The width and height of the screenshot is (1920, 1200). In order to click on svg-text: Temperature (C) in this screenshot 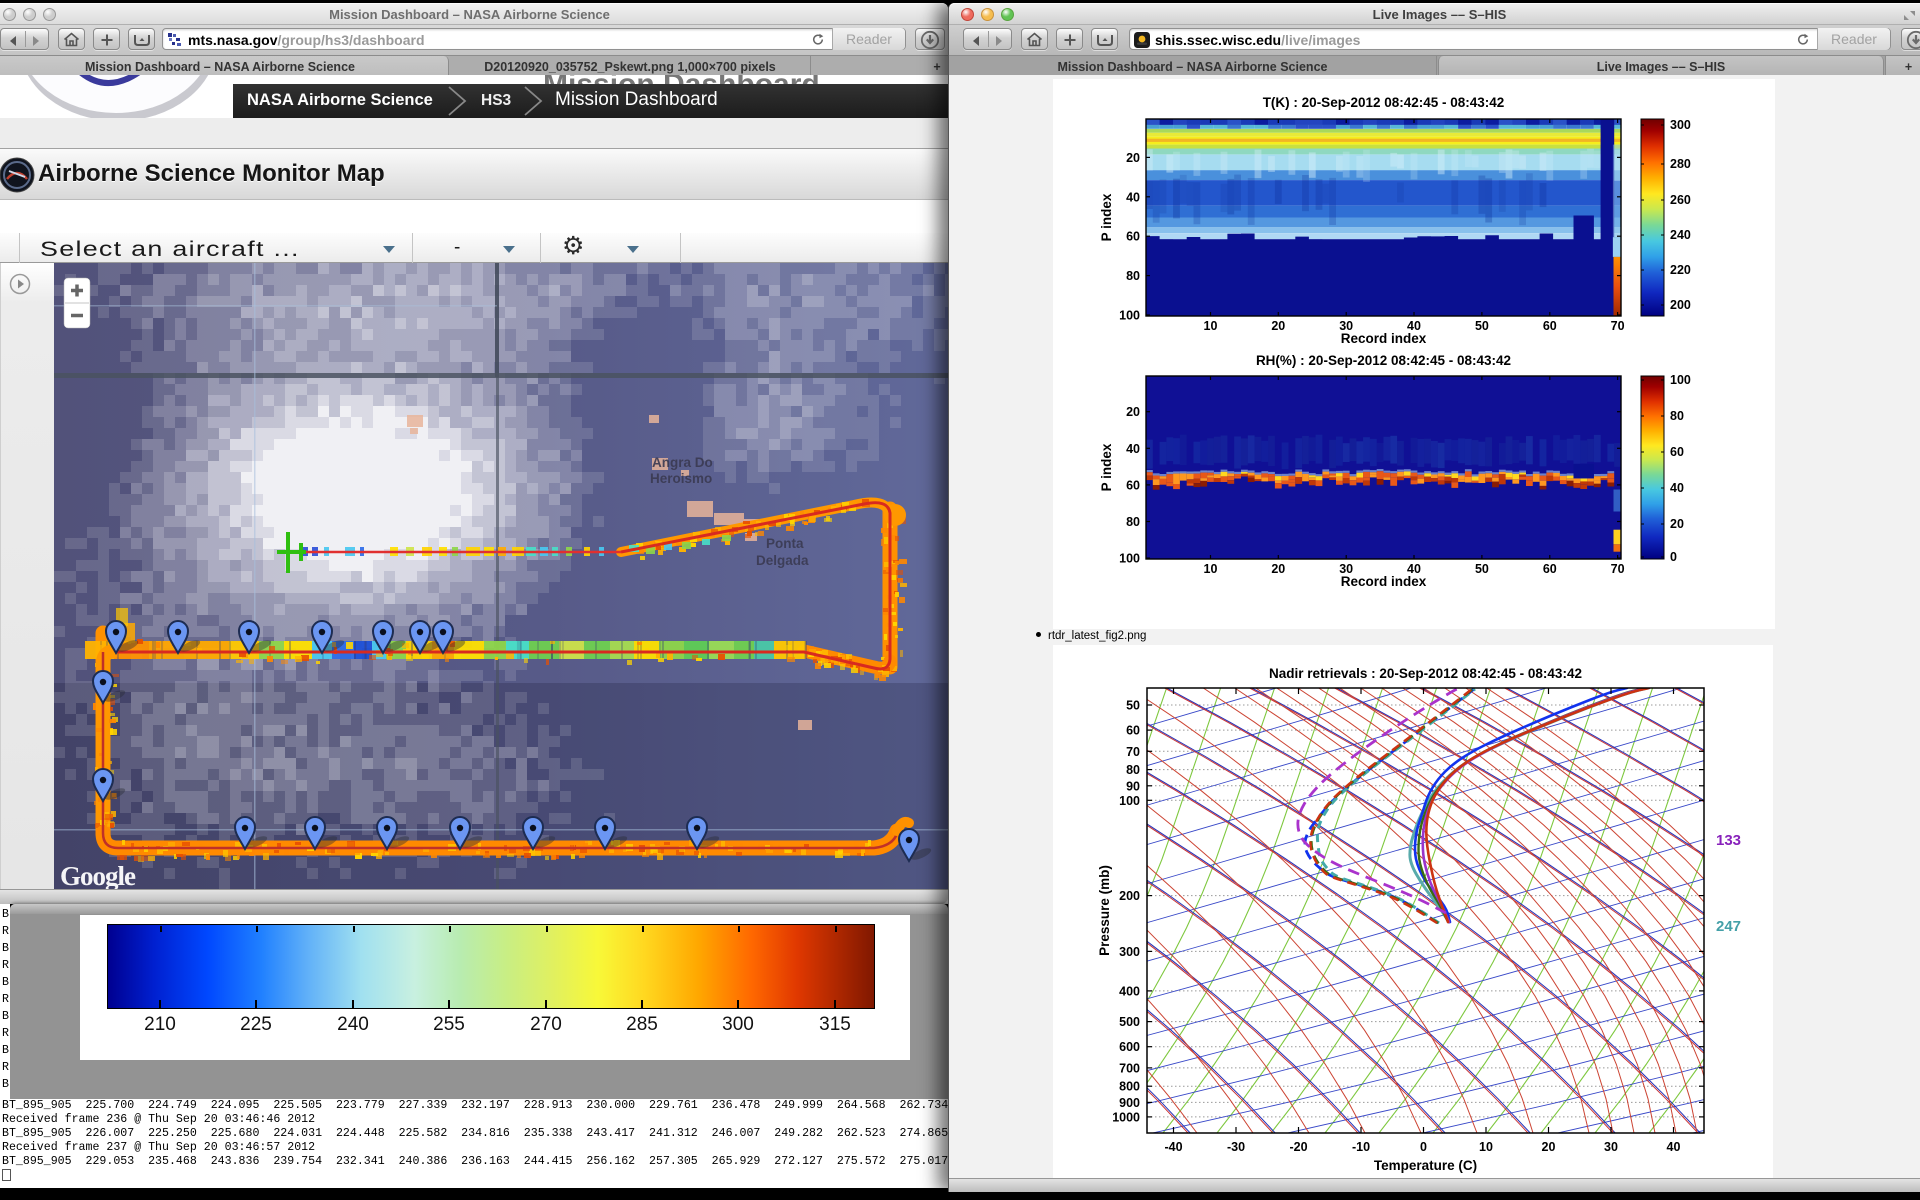, I will do `click(1425, 1165)`.